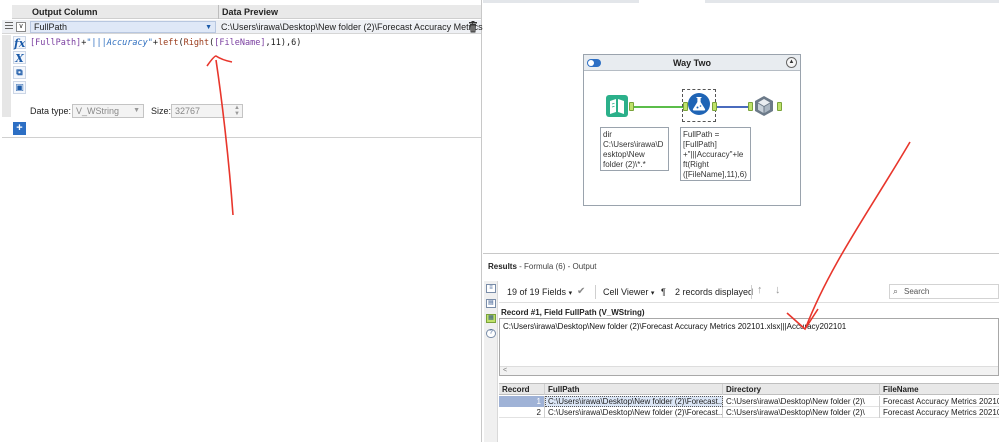 This screenshot has width=999, height=442. What do you see at coordinates (573, 312) in the screenshot?
I see `record-header: Record #1, Field FullPath (V_WString)` at bounding box center [573, 312].